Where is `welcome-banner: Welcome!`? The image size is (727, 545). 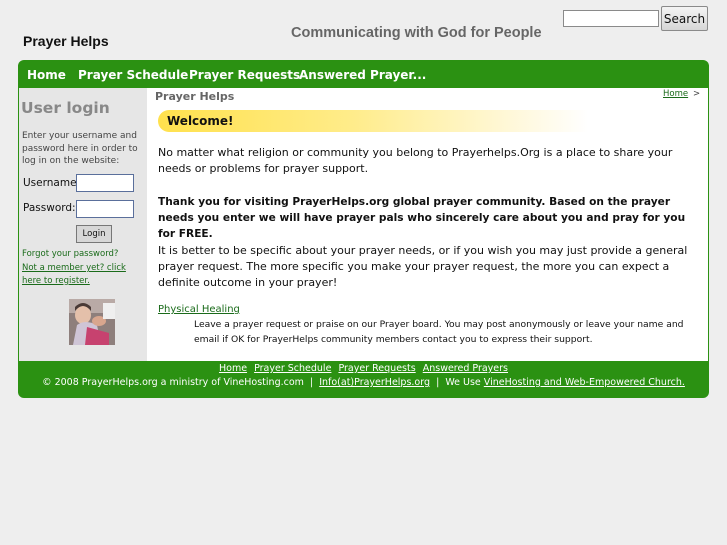 welcome-banner: Welcome! is located at coordinates (373, 121).